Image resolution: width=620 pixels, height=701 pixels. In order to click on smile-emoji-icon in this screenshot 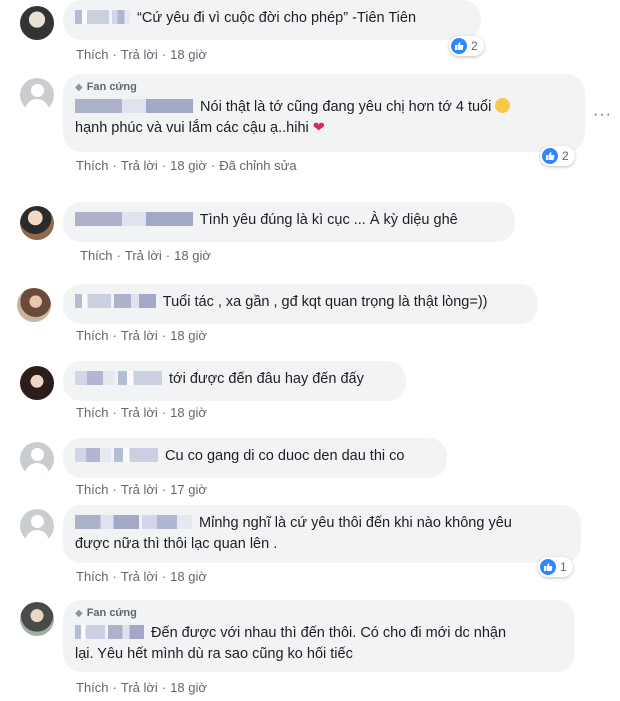, I will do `click(503, 105)`.